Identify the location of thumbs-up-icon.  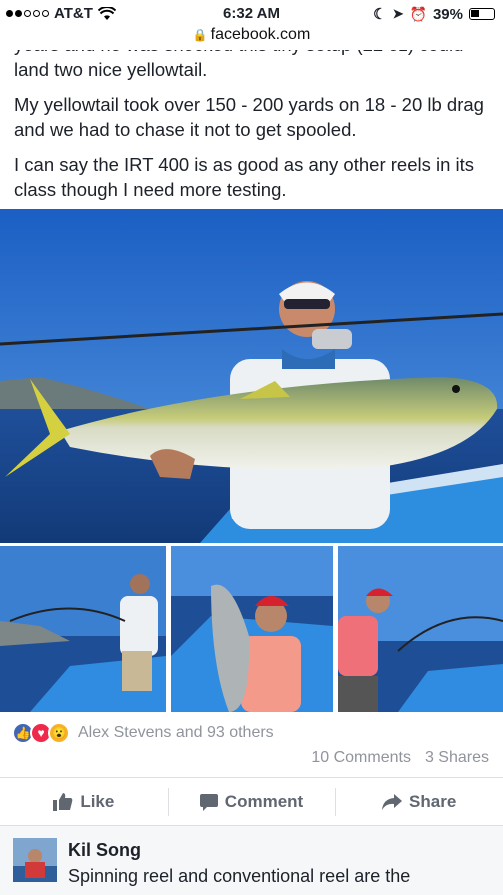
(63, 802).